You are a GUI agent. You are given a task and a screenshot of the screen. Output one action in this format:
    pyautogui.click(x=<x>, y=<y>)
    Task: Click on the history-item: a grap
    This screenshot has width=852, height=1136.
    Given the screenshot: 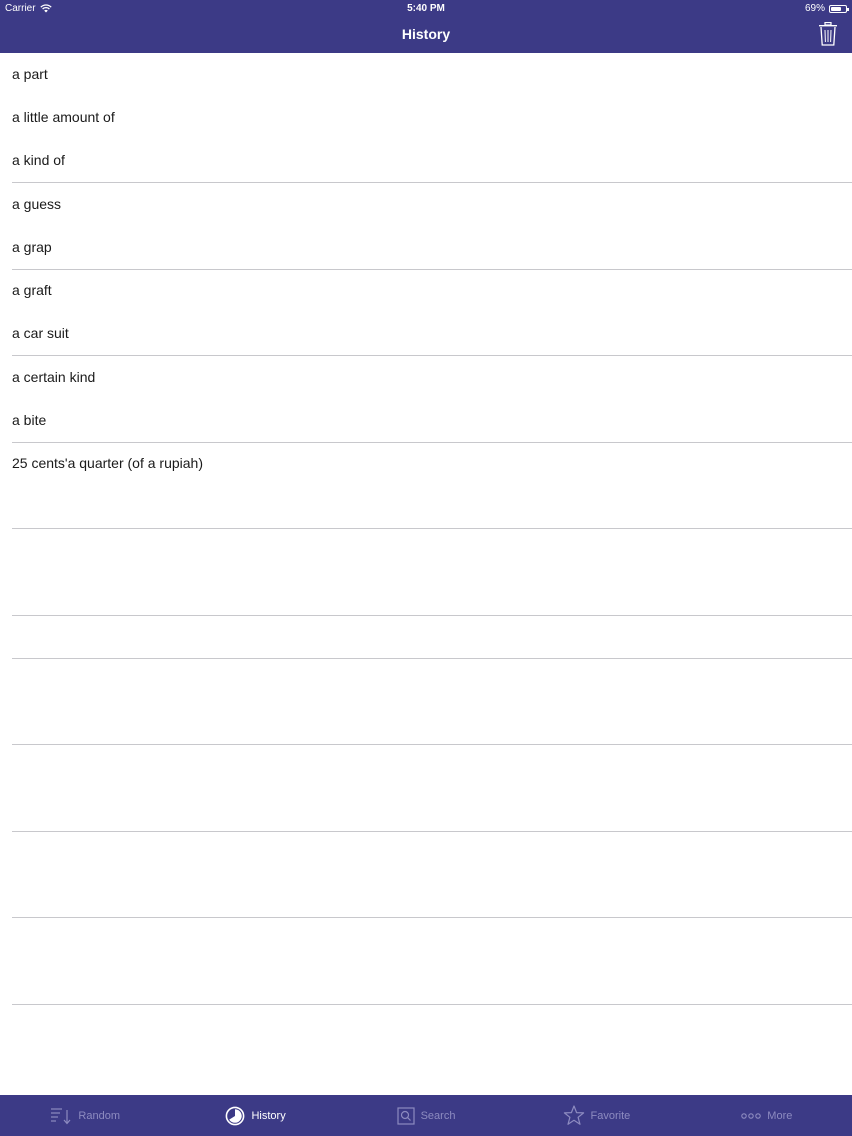 What is the action you would take?
    pyautogui.click(x=432, y=247)
    